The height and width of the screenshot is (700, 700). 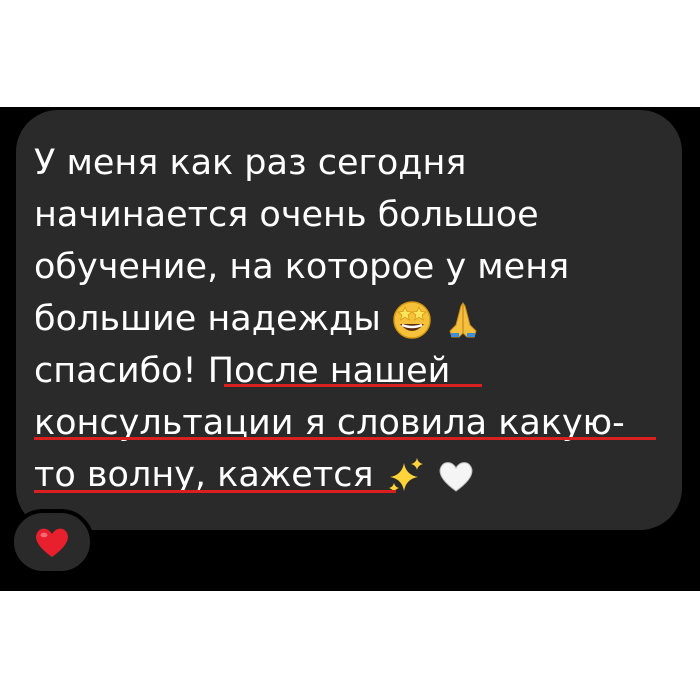 What do you see at coordinates (329, 423) in the screenshot?
I see `message-line-6: консультации я словила какую-` at bounding box center [329, 423].